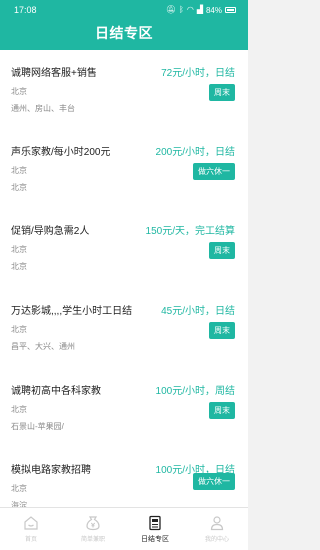  I want to click on mute-icon: 🔕︎, so click(171, 9).